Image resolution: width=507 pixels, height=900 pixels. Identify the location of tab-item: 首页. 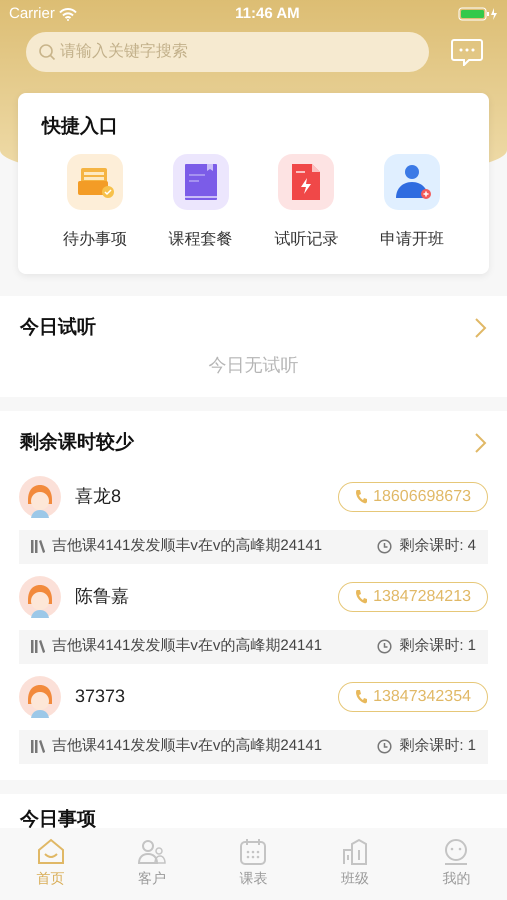
(51, 869).